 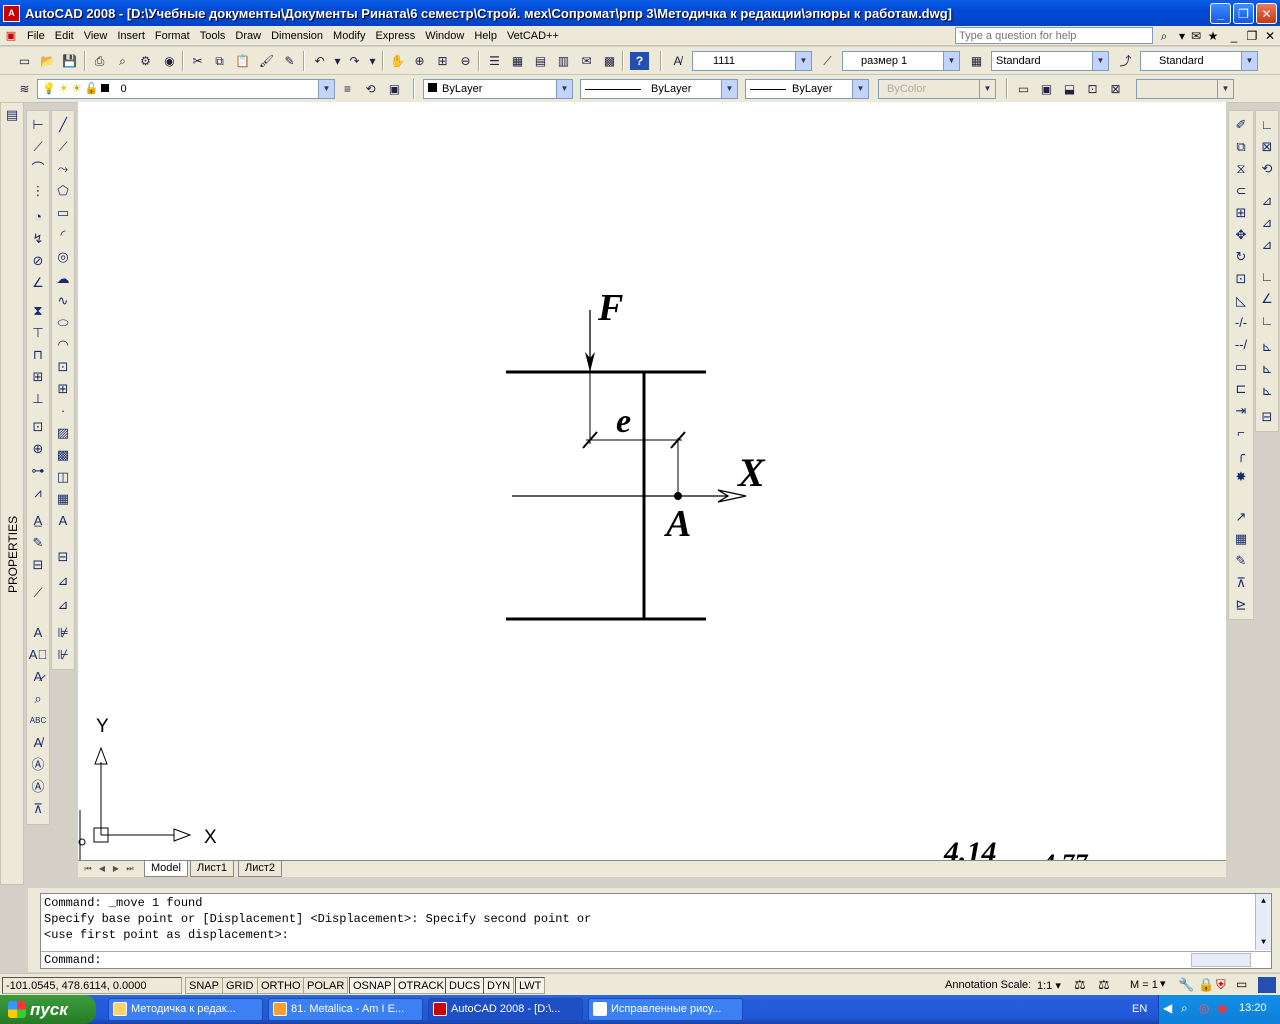 I want to click on save-icon: 💾, so click(x=69, y=61).